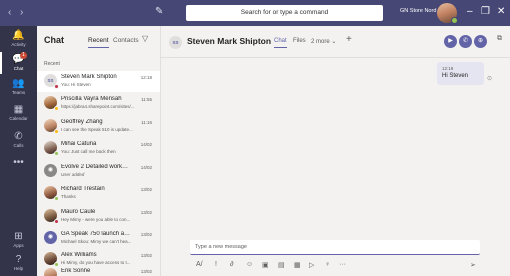  I want to click on sticker-icon: ▤, so click(281, 265).